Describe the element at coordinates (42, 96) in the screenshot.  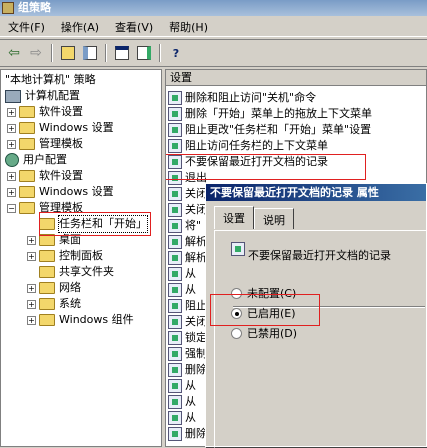
I see `tree-computer-config: 计算机配置` at that location.